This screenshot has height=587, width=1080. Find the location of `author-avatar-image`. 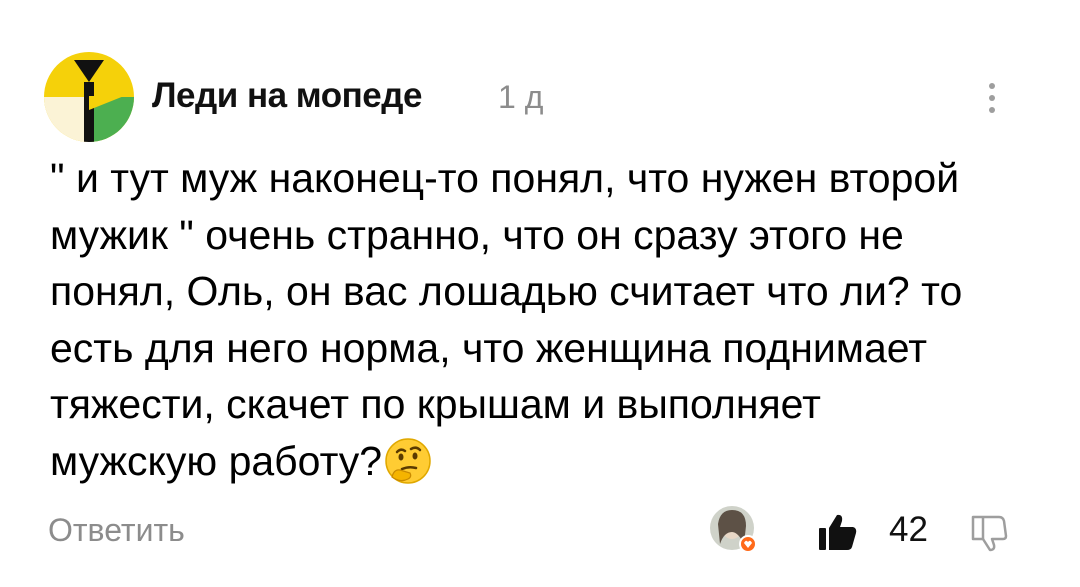

author-avatar-image is located at coordinates (89, 97).